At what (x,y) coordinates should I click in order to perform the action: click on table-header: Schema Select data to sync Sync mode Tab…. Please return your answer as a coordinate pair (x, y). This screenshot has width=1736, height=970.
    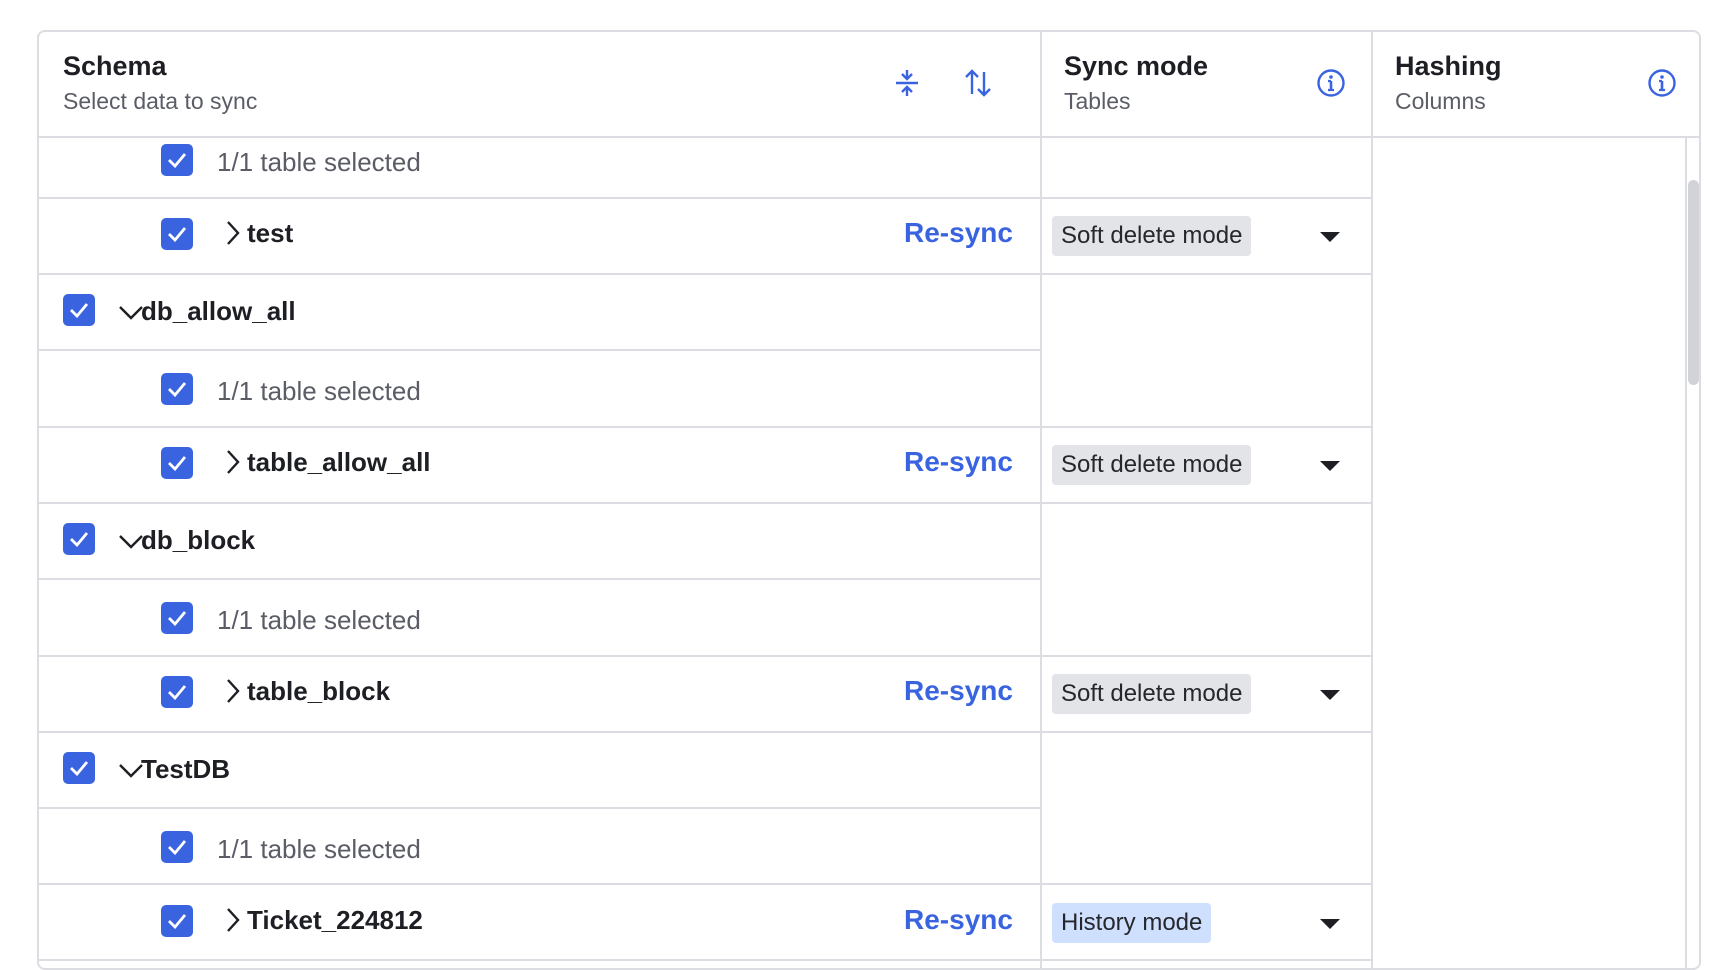
    Looking at the image, I should click on (869, 85).